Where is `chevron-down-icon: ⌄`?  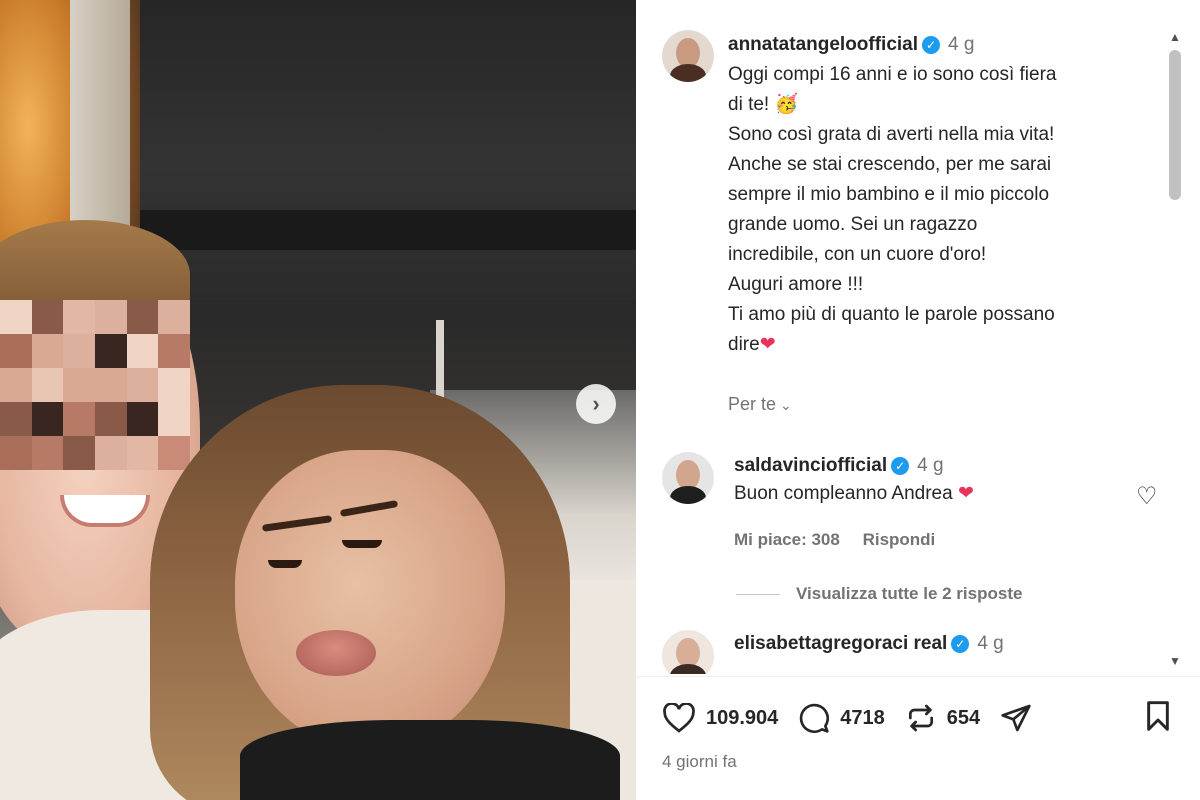 chevron-down-icon: ⌄ is located at coordinates (786, 405).